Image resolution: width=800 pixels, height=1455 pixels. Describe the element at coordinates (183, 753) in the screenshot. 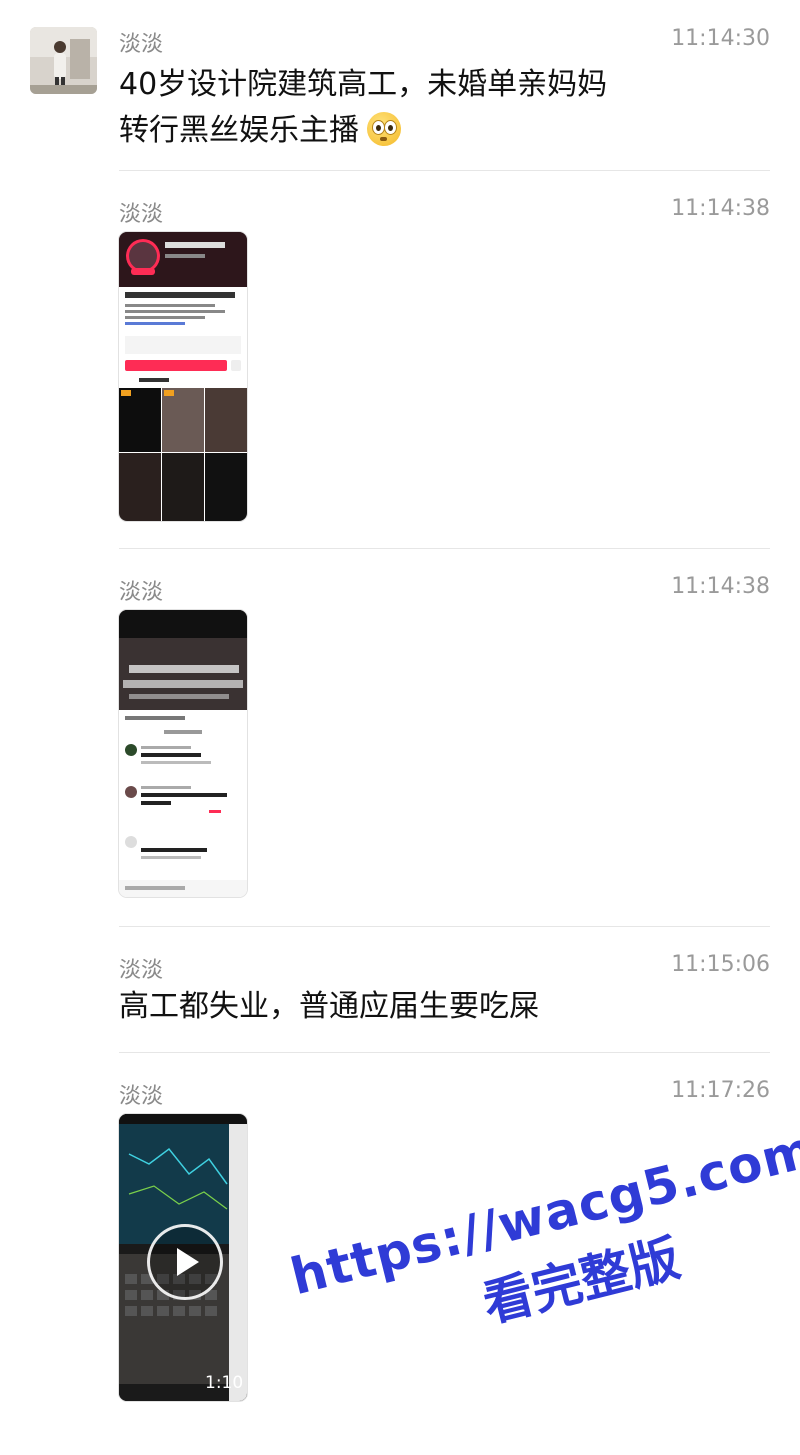

I see `image-thumbnail-comments` at that location.